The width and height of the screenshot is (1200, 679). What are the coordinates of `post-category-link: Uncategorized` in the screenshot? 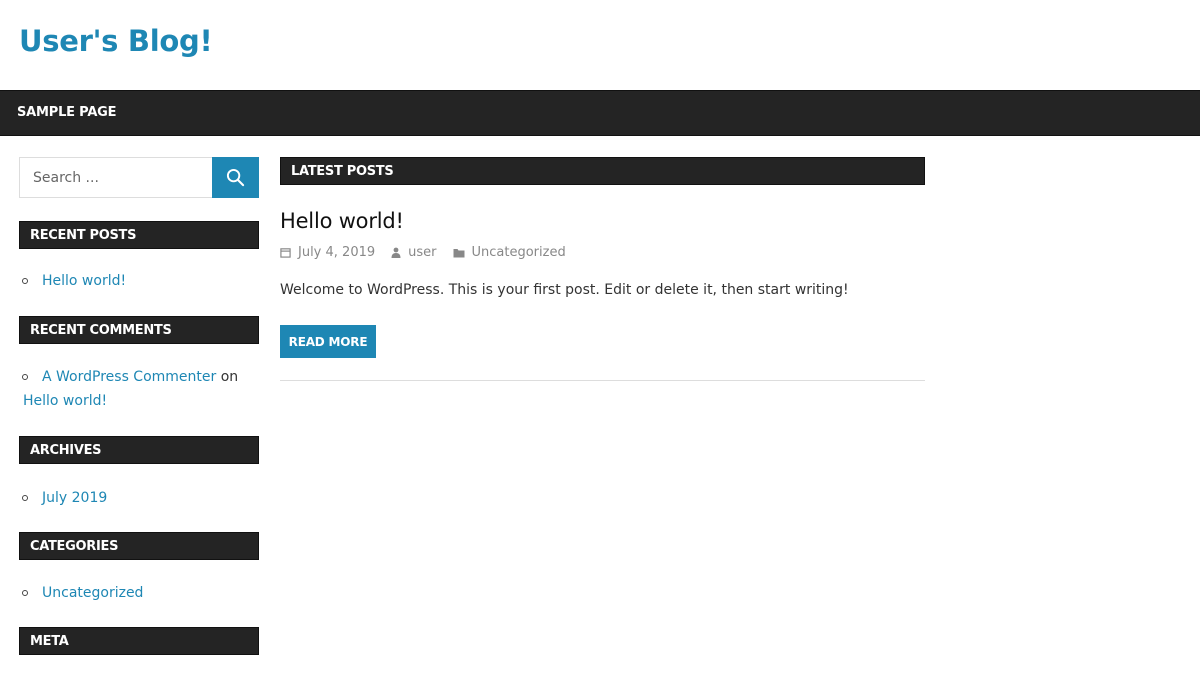 It's located at (519, 252).